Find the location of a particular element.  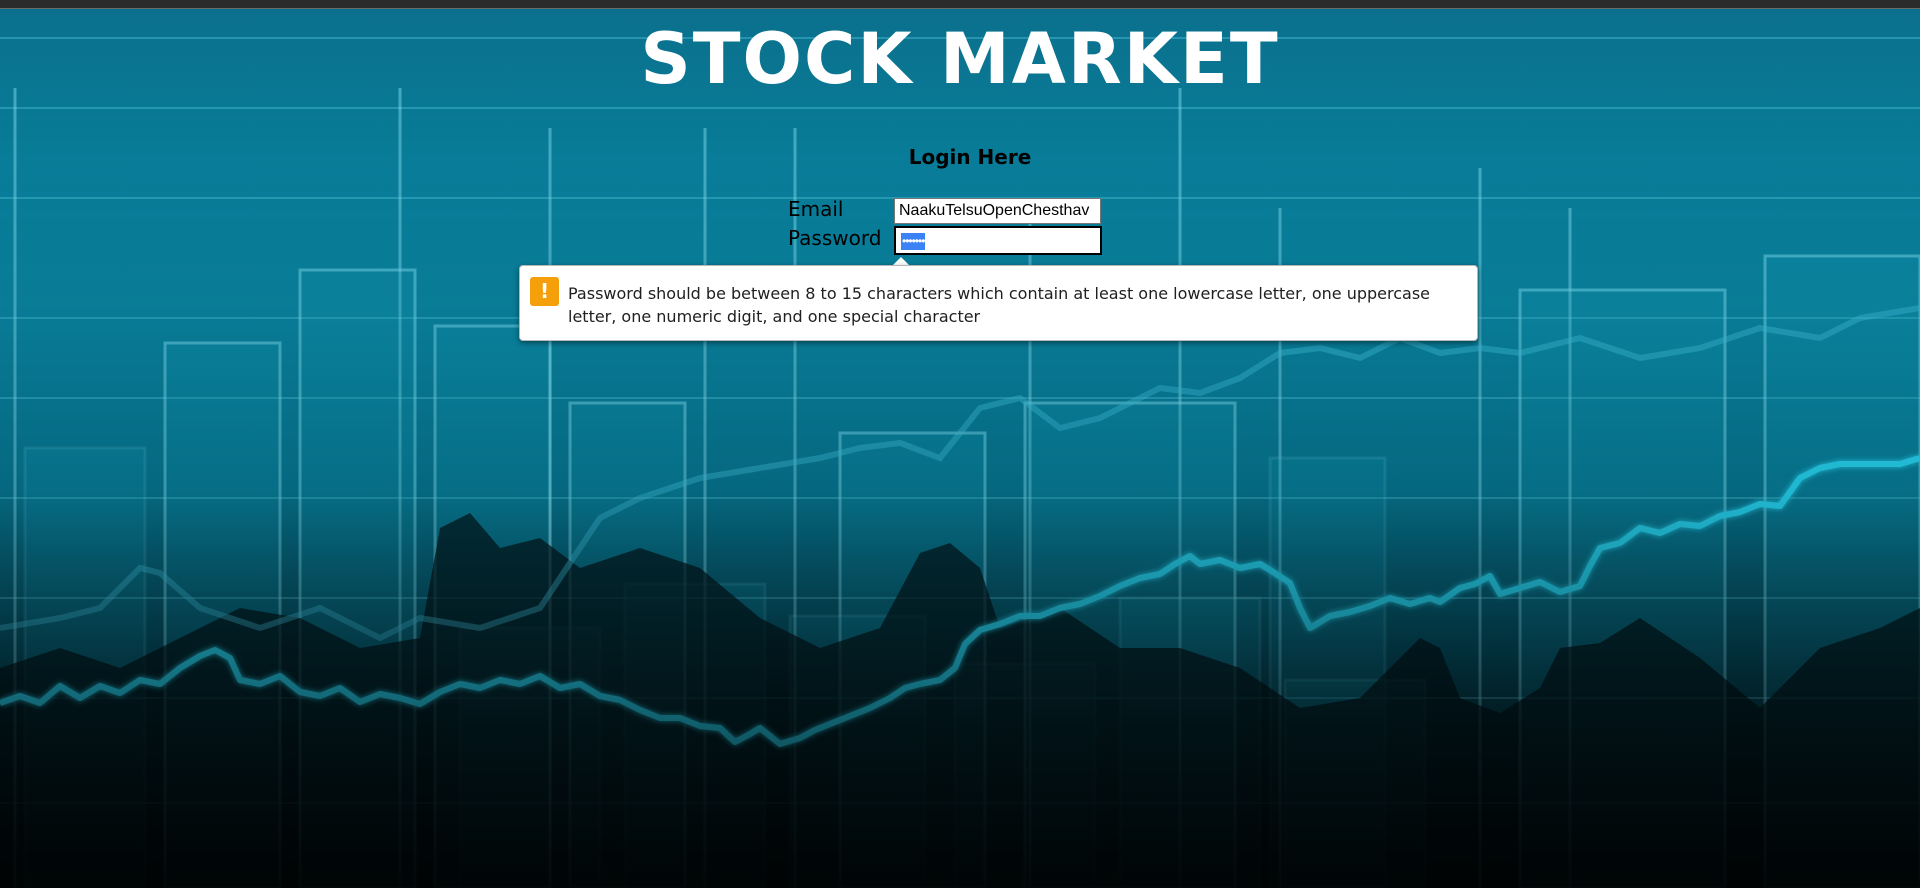

password-field: ••••••• is located at coordinates (998, 240).